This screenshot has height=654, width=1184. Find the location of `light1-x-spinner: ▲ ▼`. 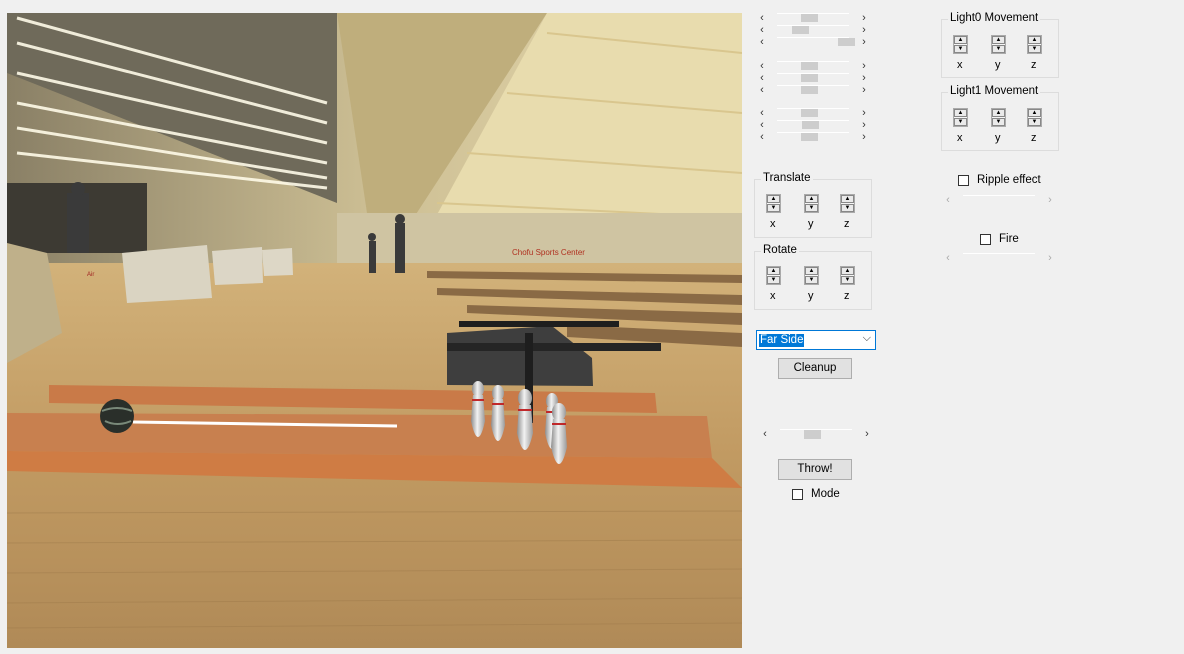

light1-x-spinner: ▲ ▼ is located at coordinates (960, 117).